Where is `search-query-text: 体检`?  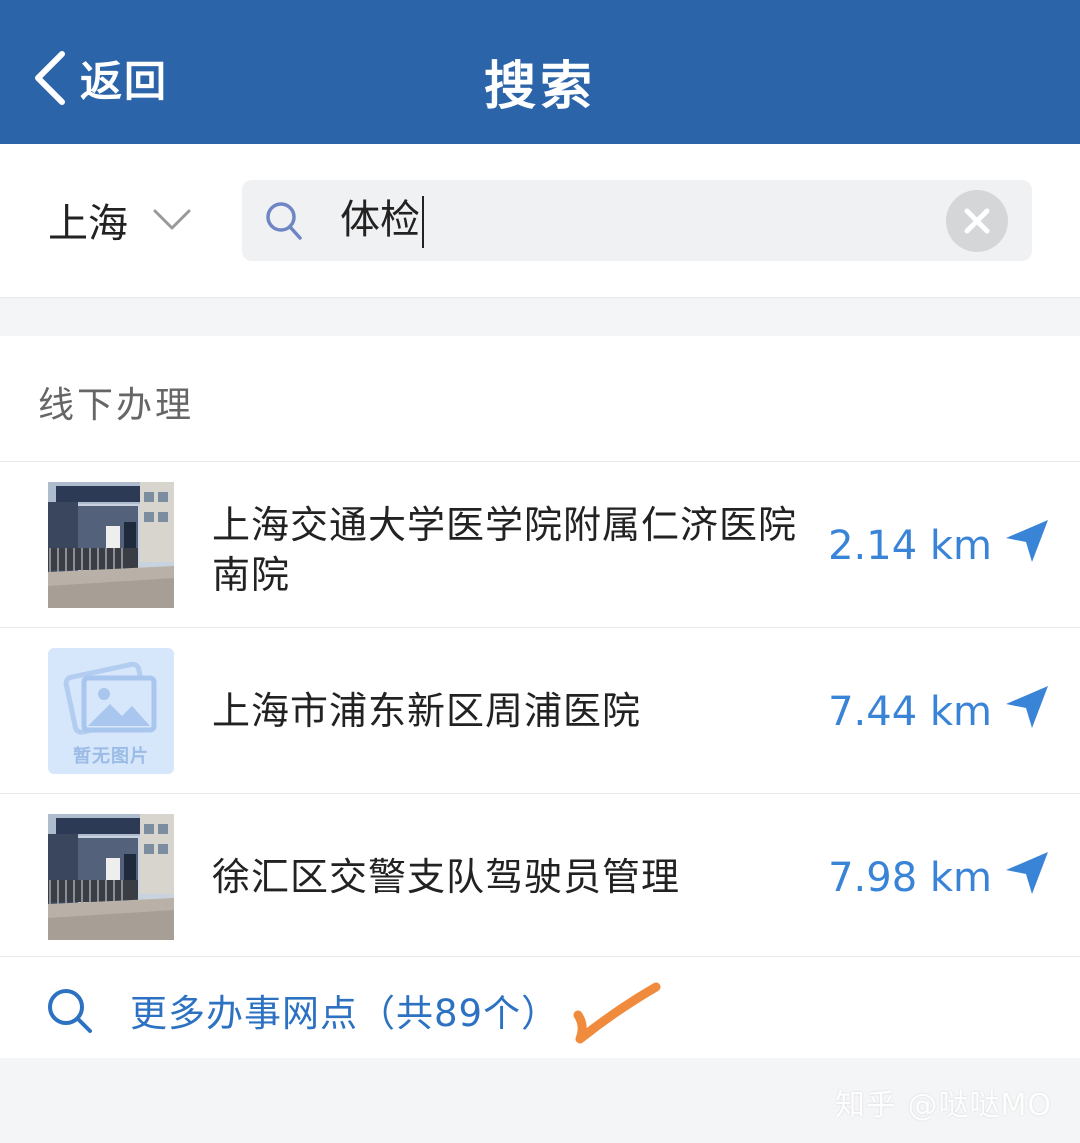 search-query-text: 体检 is located at coordinates (380, 220).